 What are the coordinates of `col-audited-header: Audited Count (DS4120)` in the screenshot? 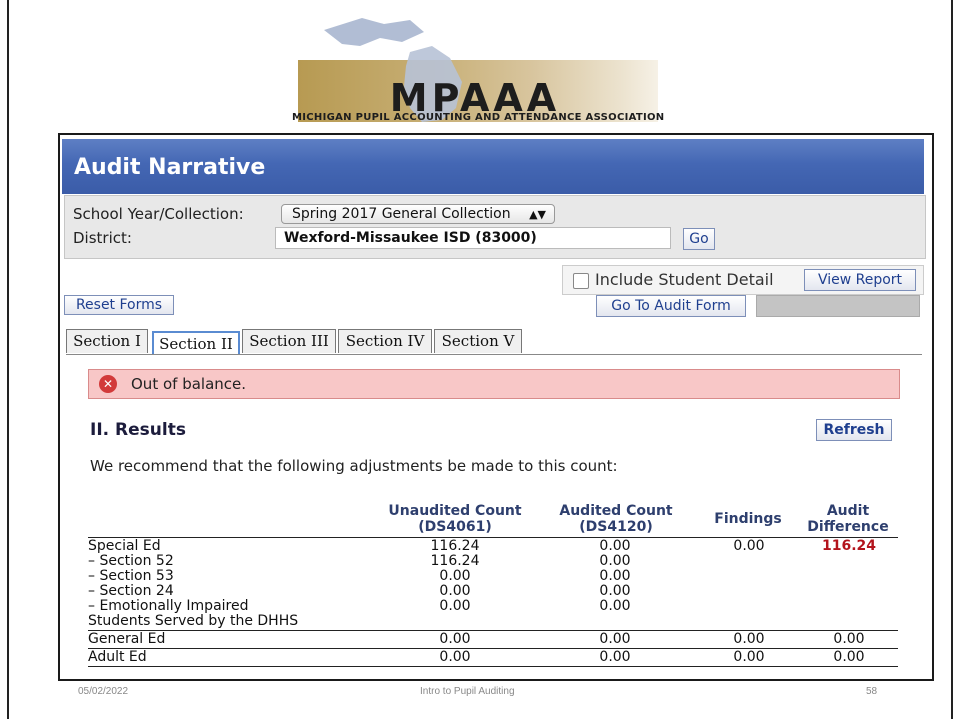 It's located at (616, 519).